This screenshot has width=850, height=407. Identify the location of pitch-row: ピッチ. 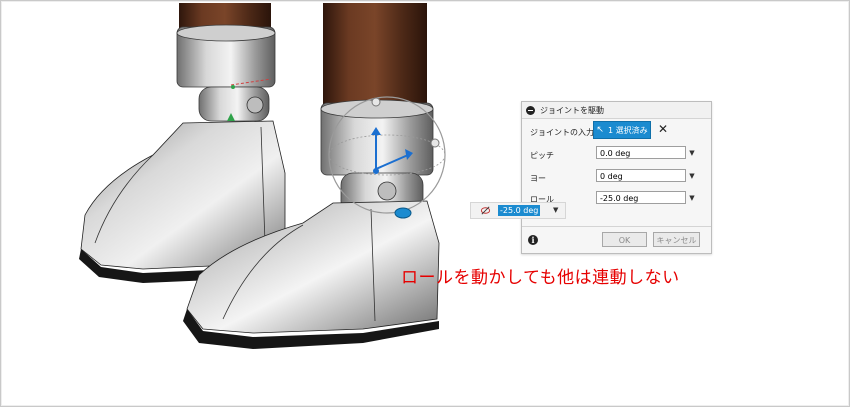
(563, 155).